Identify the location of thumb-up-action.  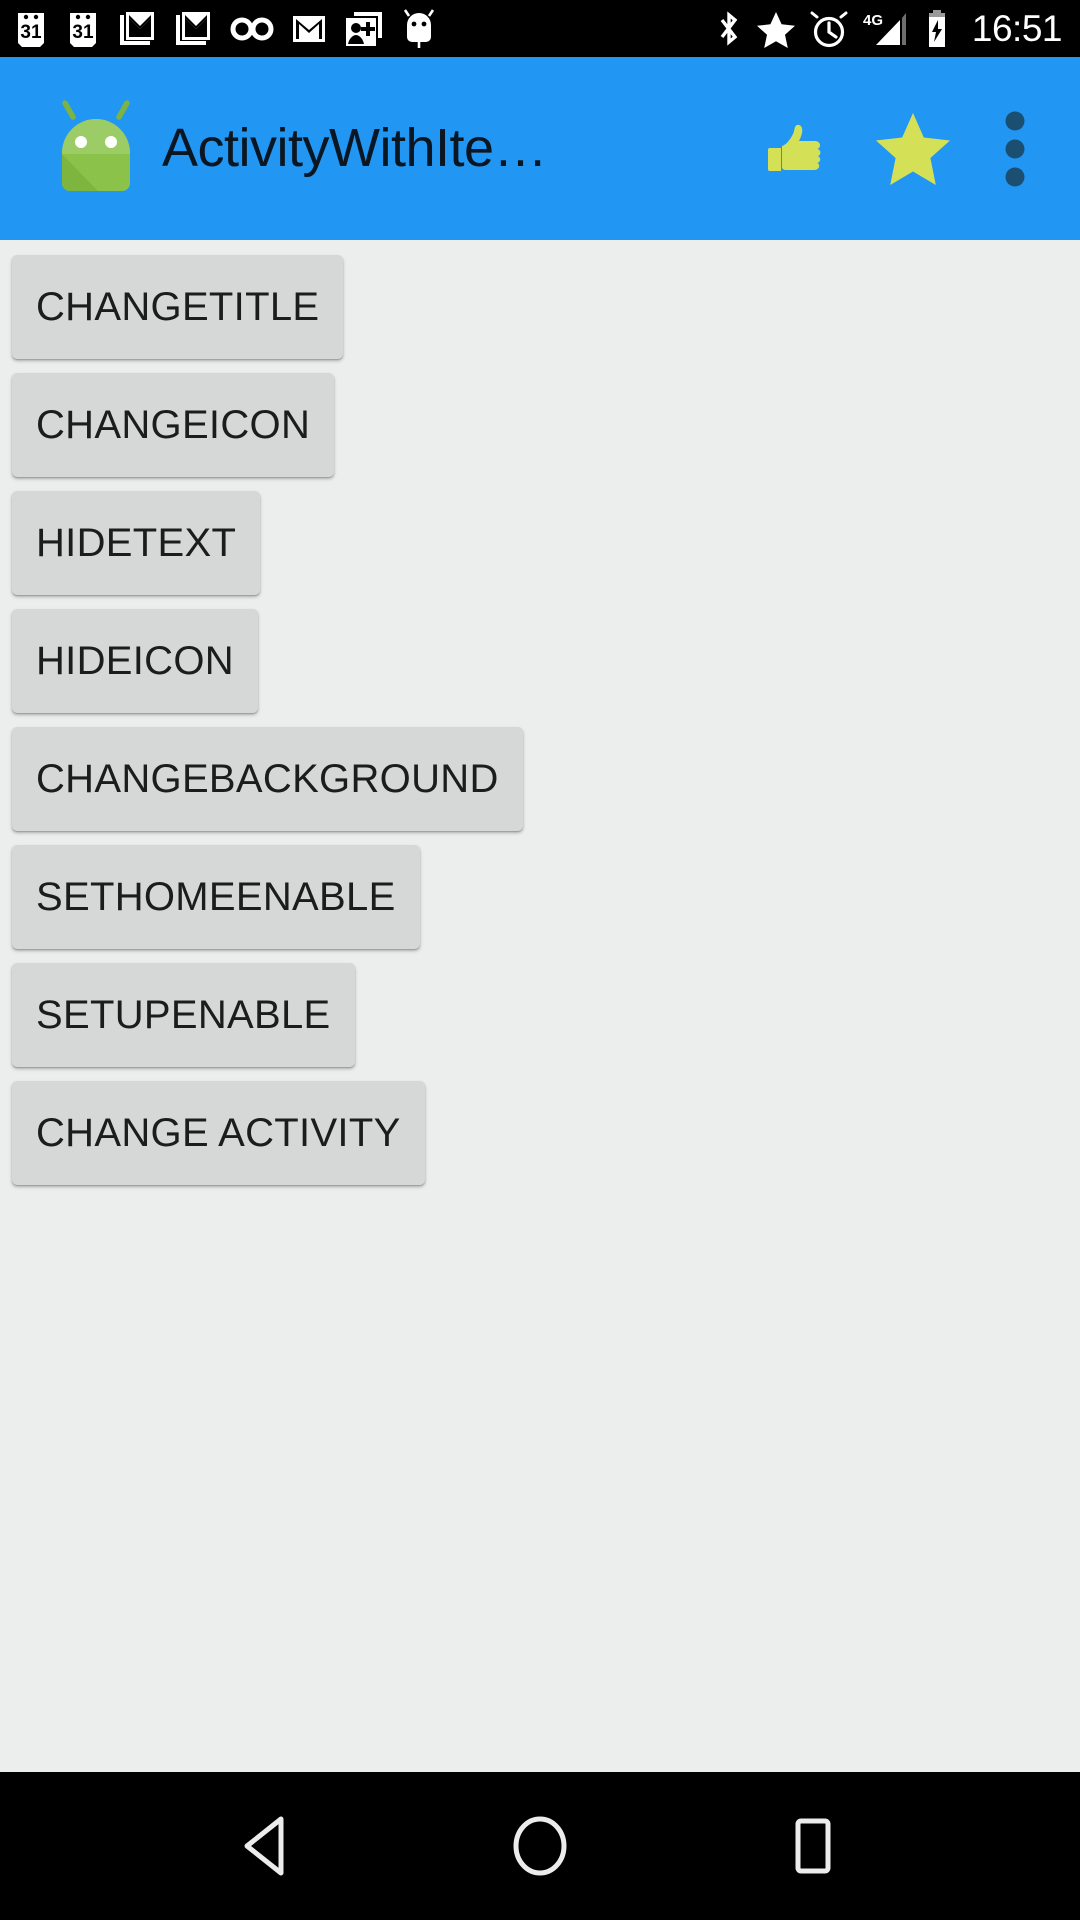
(795, 149).